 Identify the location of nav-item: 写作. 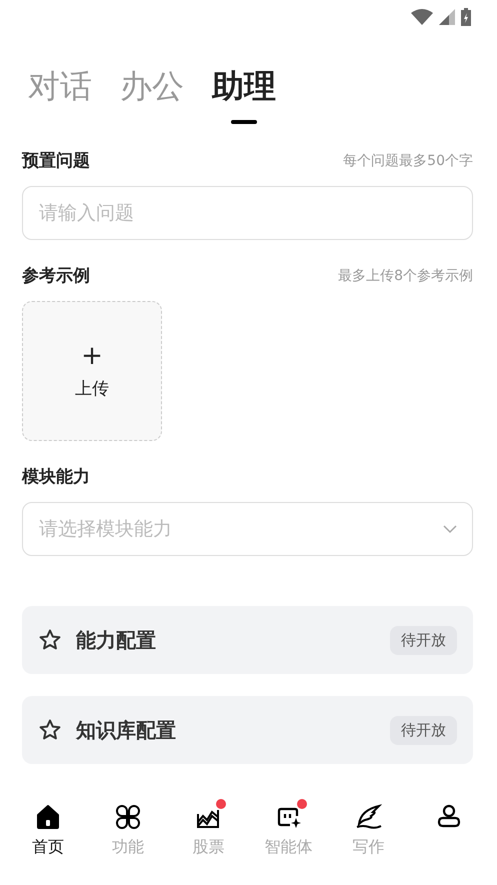
(369, 831).